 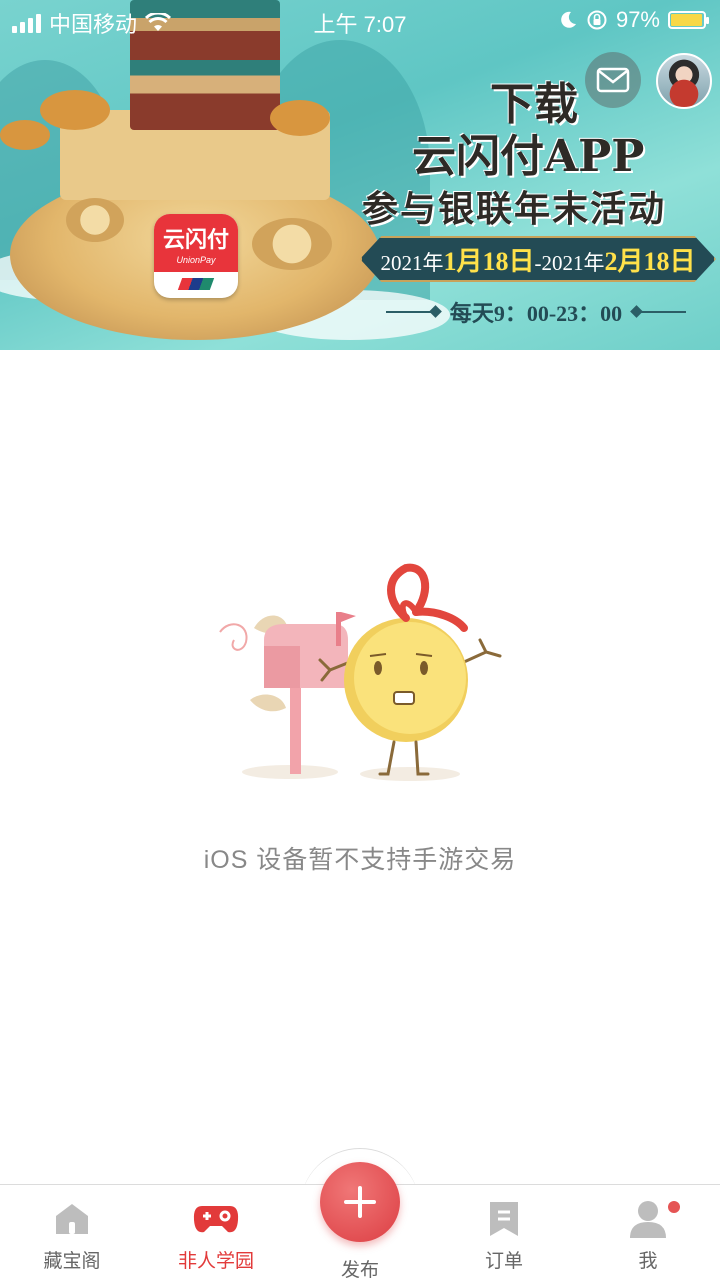 What do you see at coordinates (216, 1219) in the screenshot?
I see `gamepad-icon` at bounding box center [216, 1219].